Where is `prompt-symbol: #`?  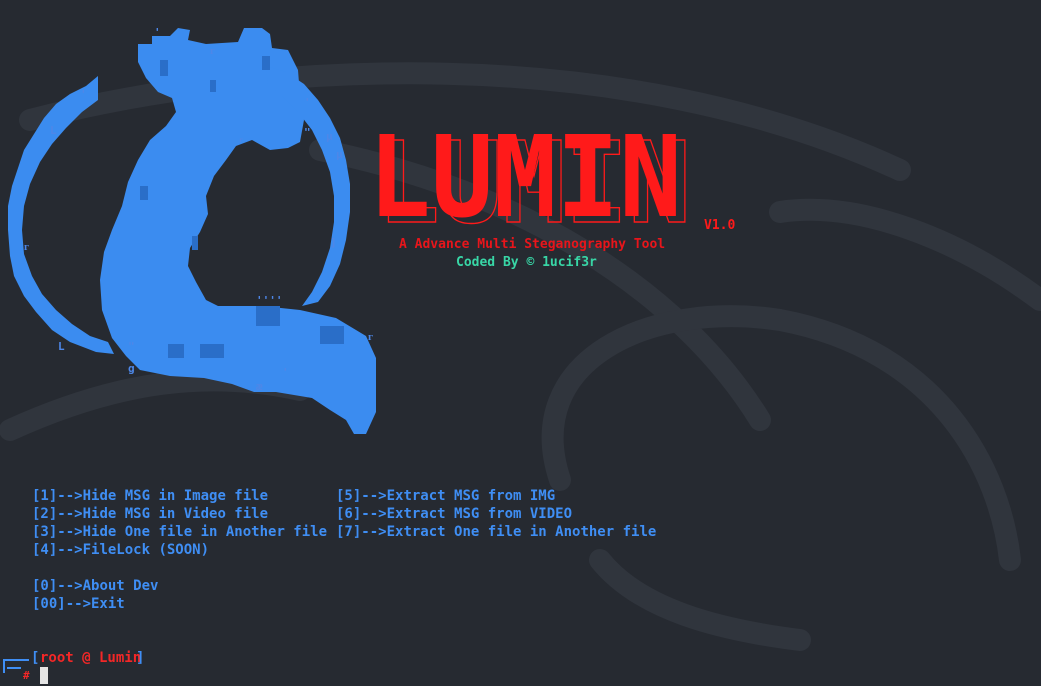
prompt-symbol: # is located at coordinates (26, 675).